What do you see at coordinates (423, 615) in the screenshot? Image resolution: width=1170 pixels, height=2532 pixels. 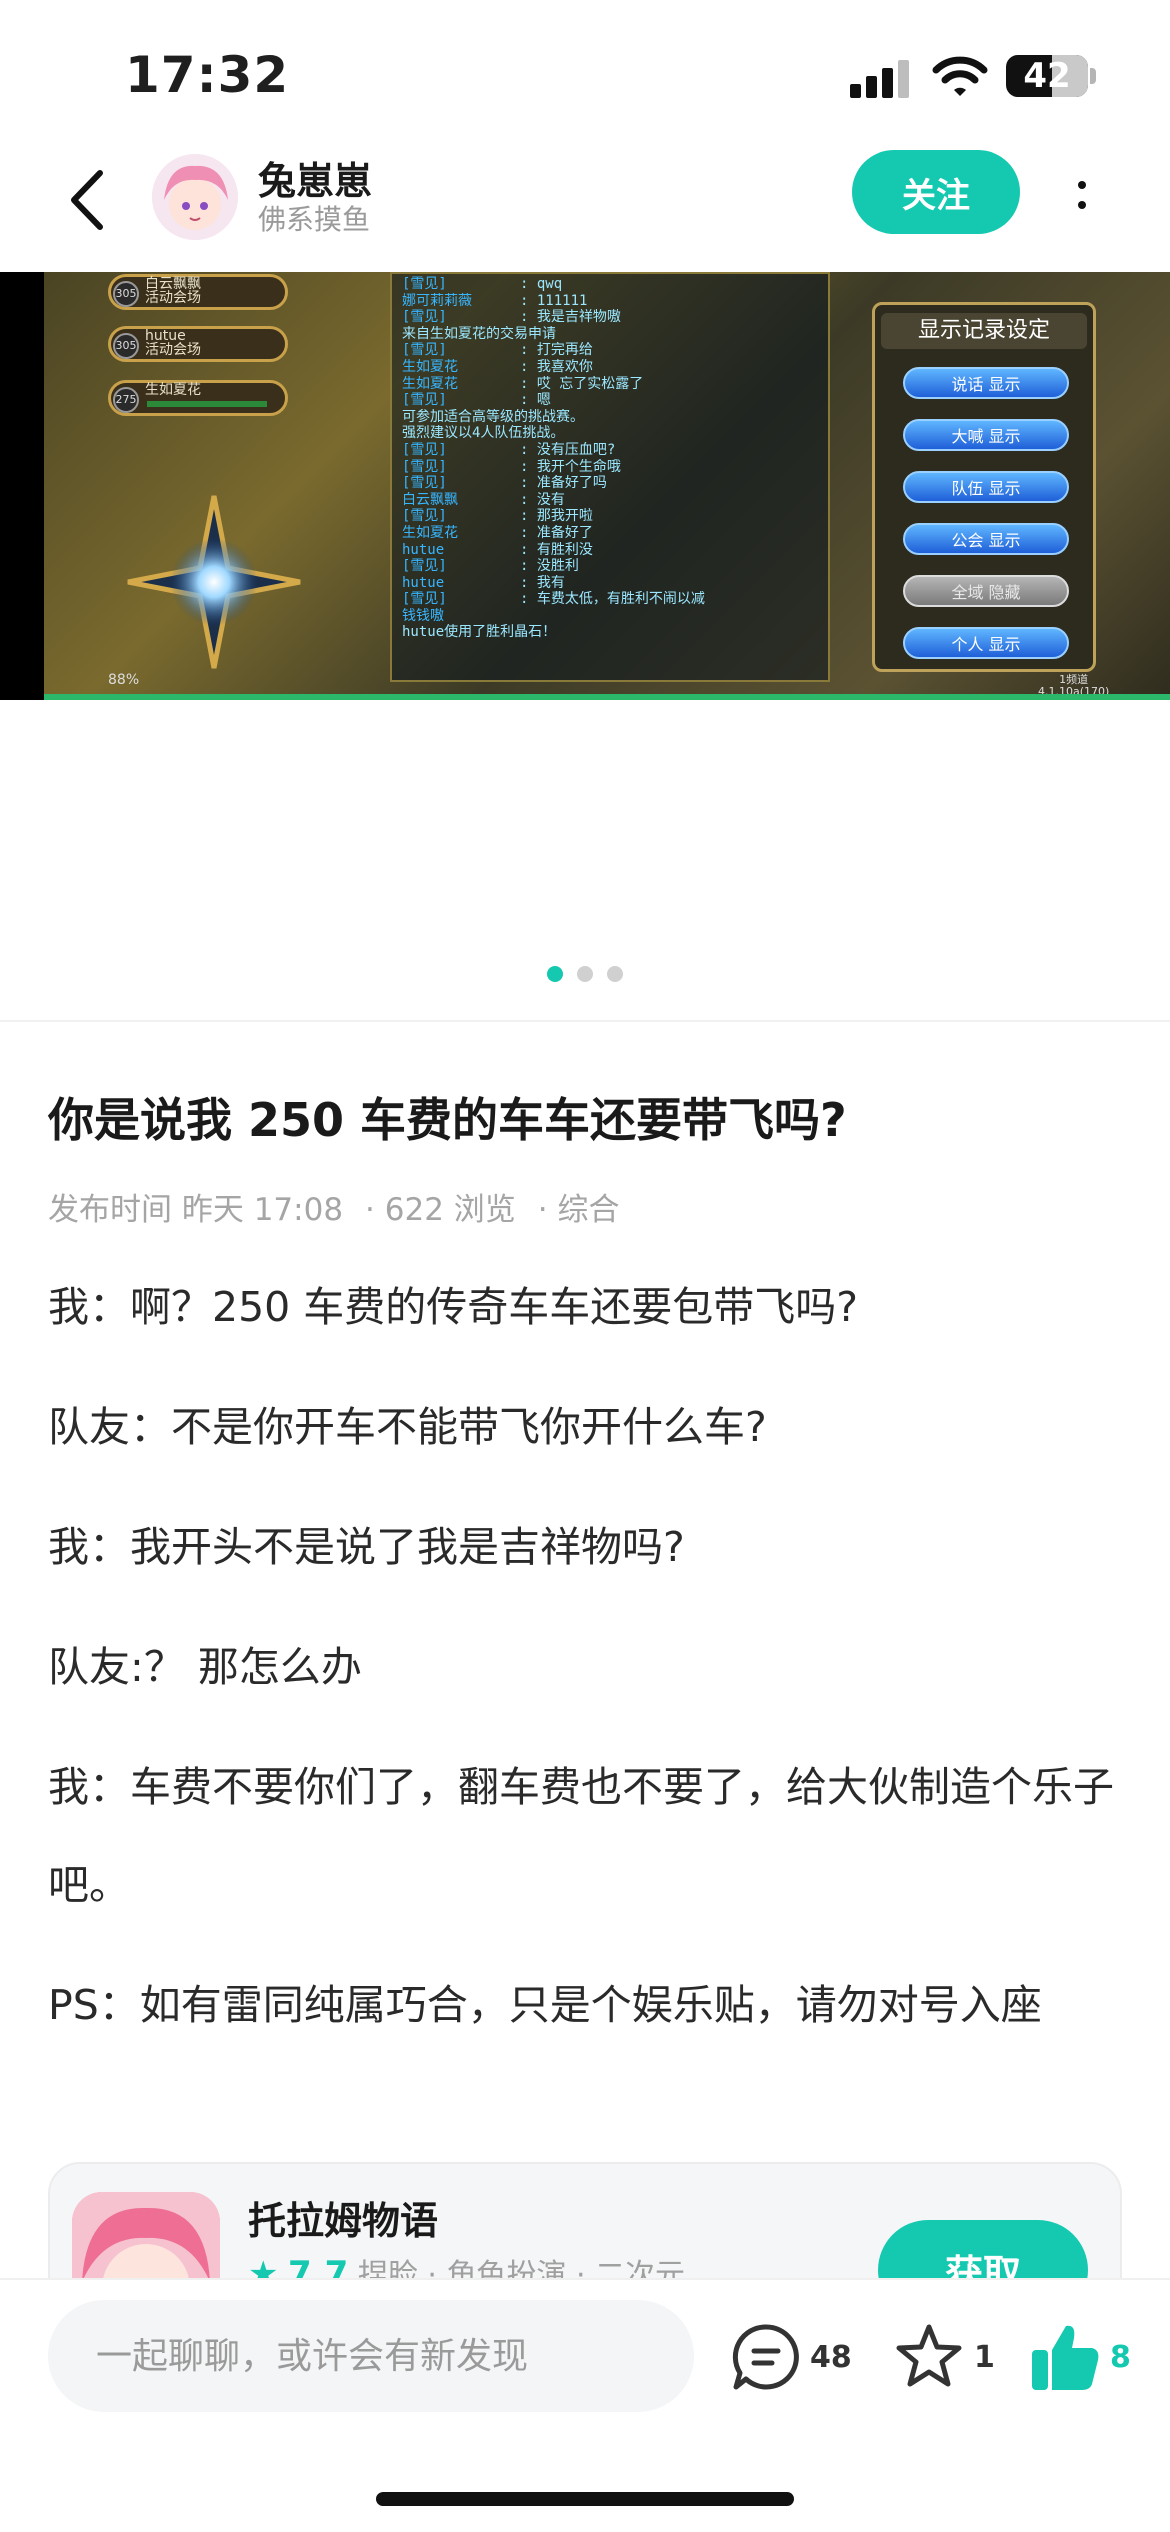 I see `chat-sender: 钱钱嗷` at bounding box center [423, 615].